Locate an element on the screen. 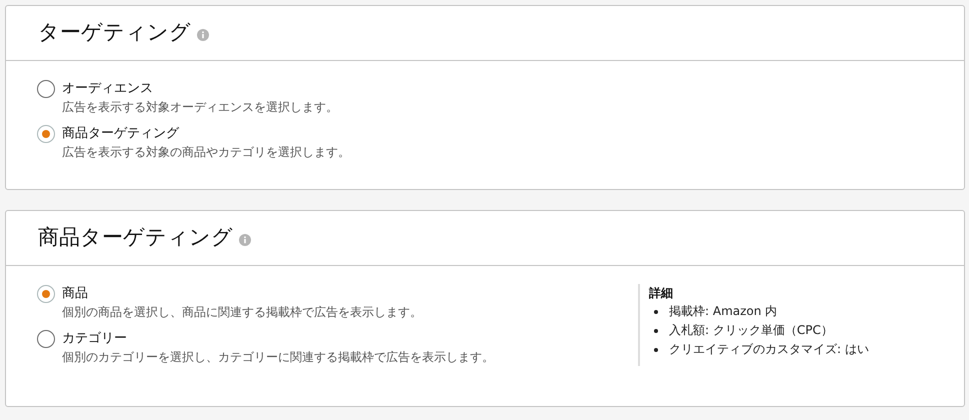 This screenshot has height=420, width=969. detail-item: 掲載枠: Amazon 内 is located at coordinates (723, 311).